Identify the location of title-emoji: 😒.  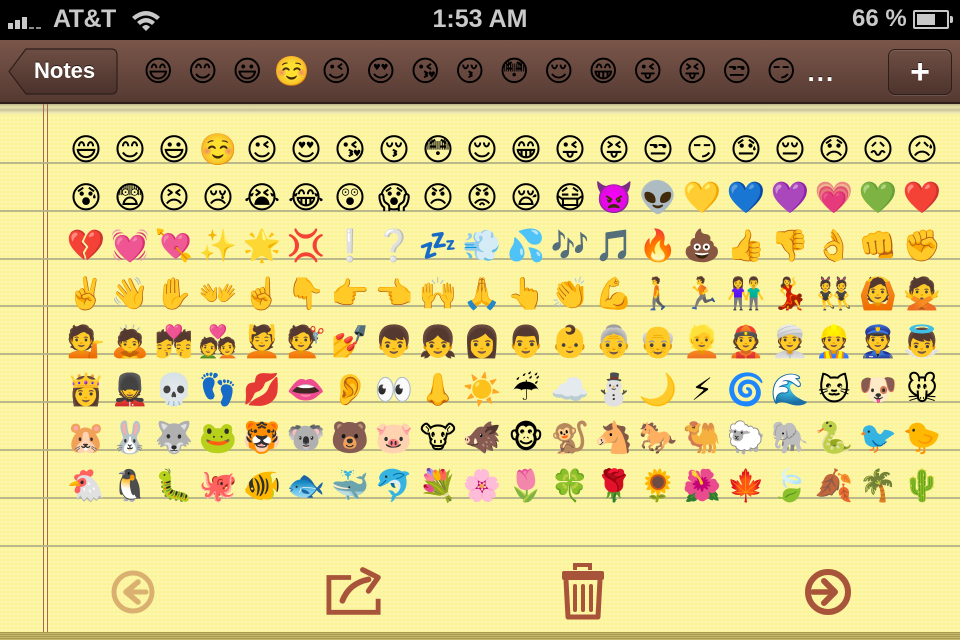
(736, 72).